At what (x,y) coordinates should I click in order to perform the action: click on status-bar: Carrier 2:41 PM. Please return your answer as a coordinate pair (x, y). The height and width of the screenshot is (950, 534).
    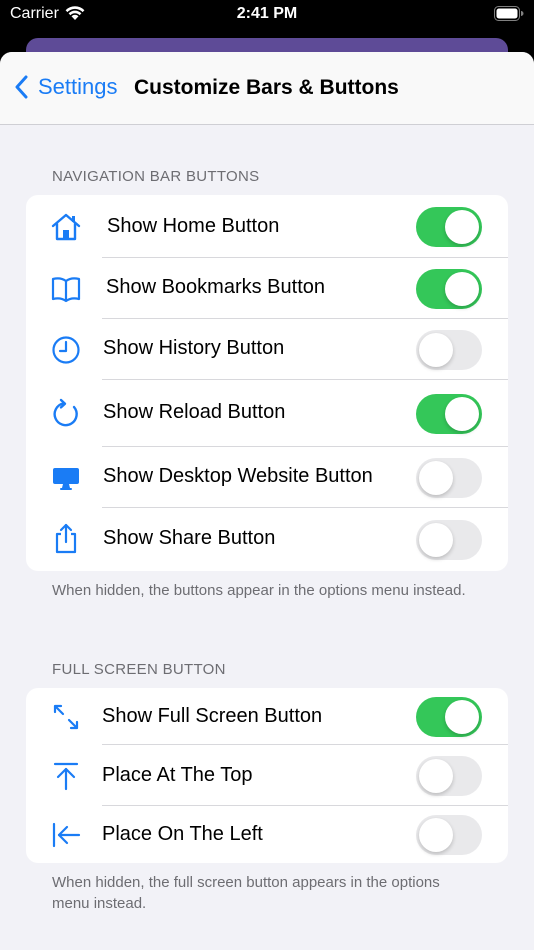
    Looking at the image, I should click on (267, 15).